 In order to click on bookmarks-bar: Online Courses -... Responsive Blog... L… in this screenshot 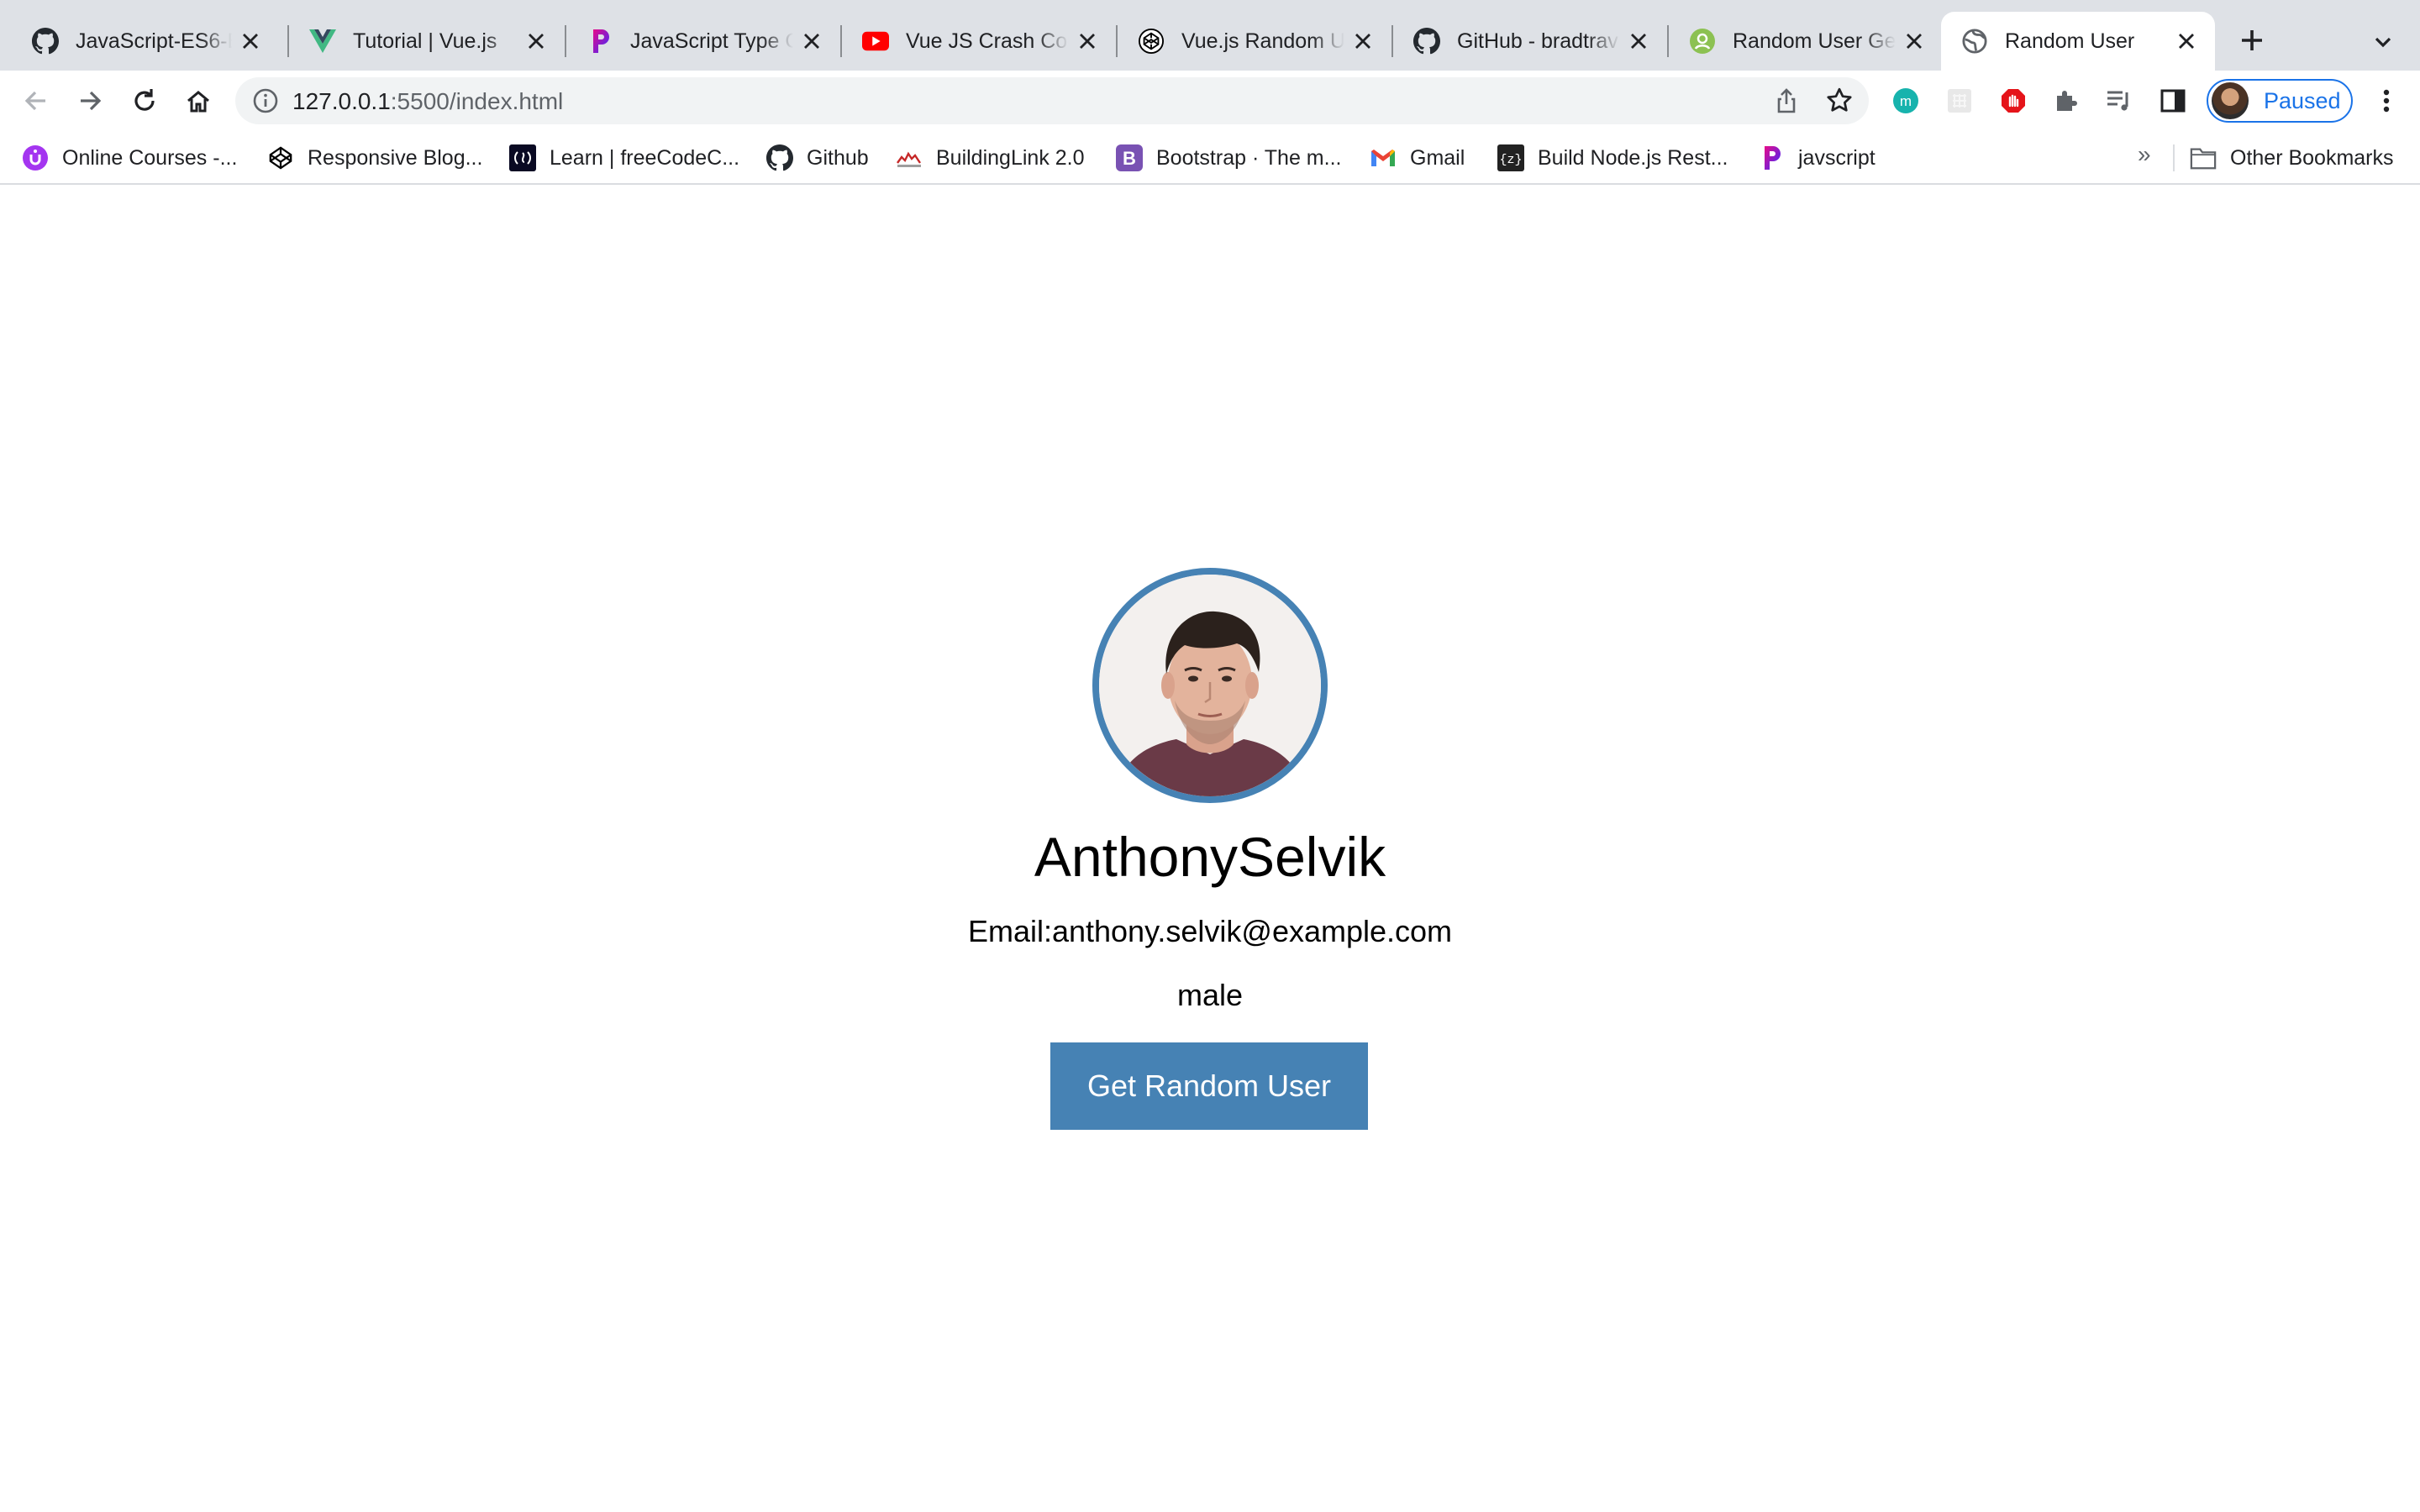, I will do `click(1210, 158)`.